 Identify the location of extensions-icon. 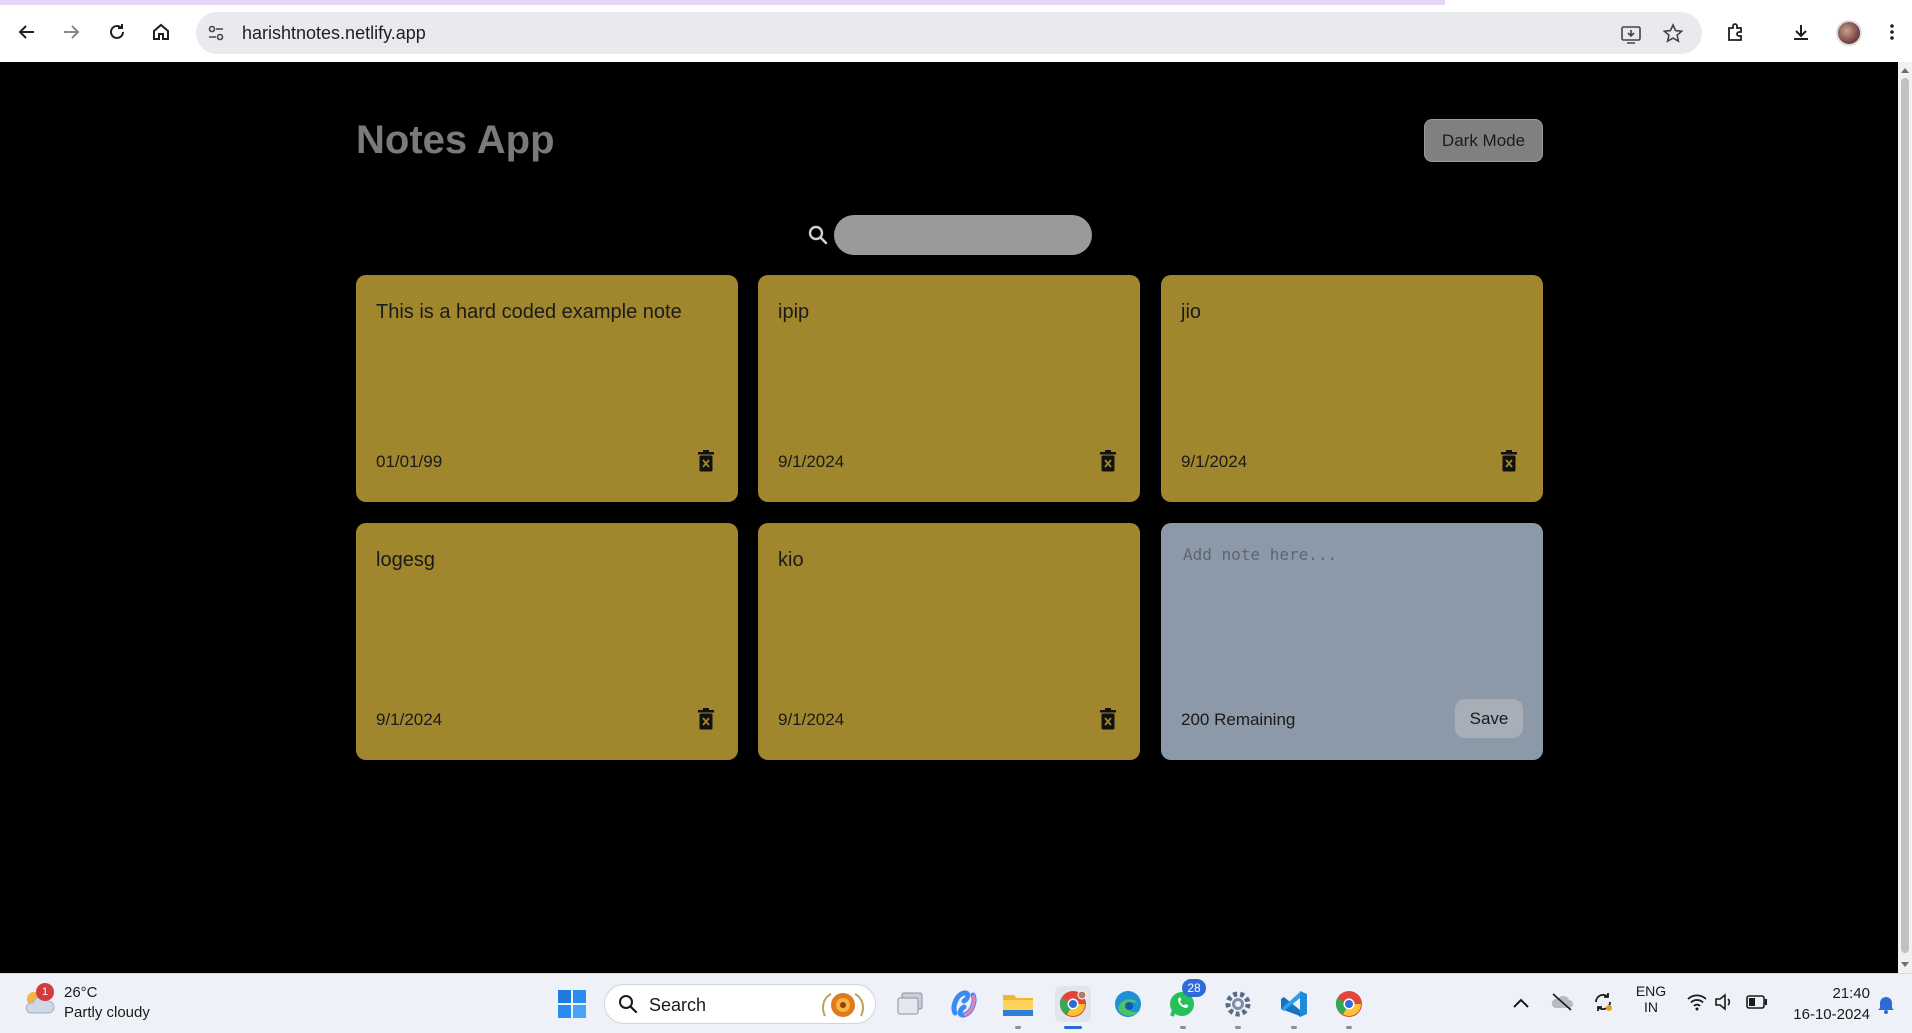
(1736, 32).